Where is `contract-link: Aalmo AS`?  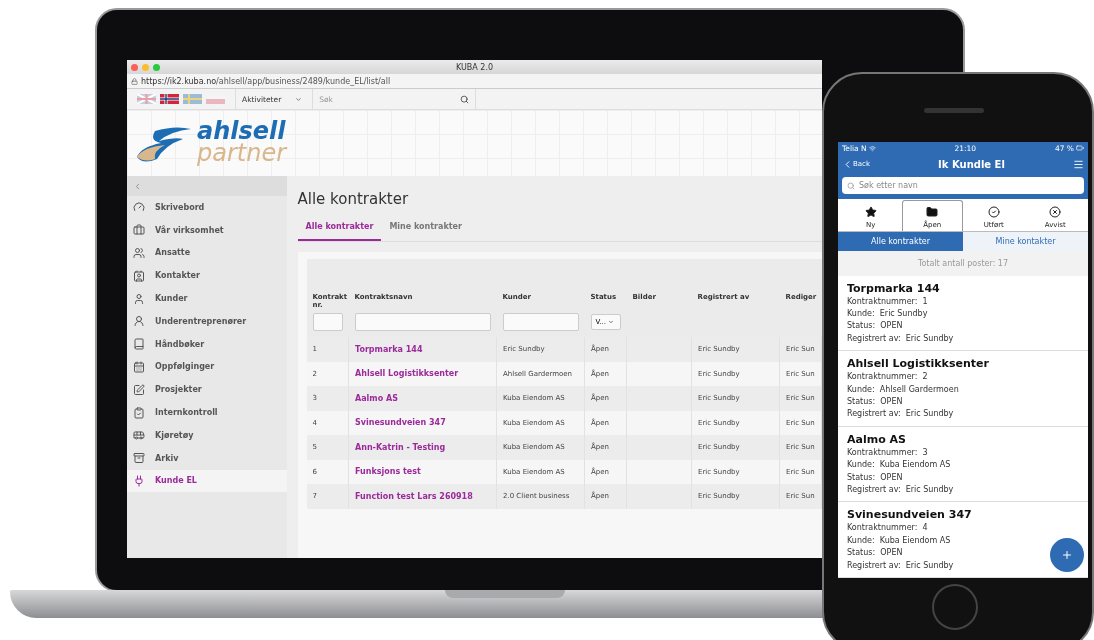 contract-link: Aalmo AS is located at coordinates (422, 398).